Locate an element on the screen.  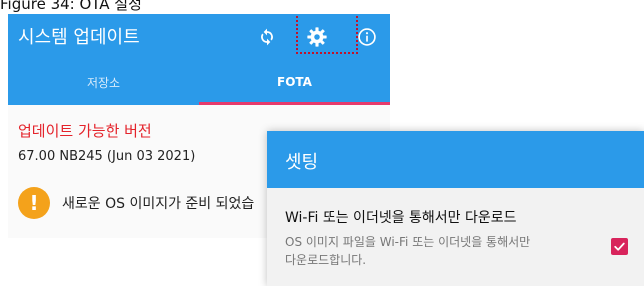
wifi-only-checkbox is located at coordinates (619, 246).